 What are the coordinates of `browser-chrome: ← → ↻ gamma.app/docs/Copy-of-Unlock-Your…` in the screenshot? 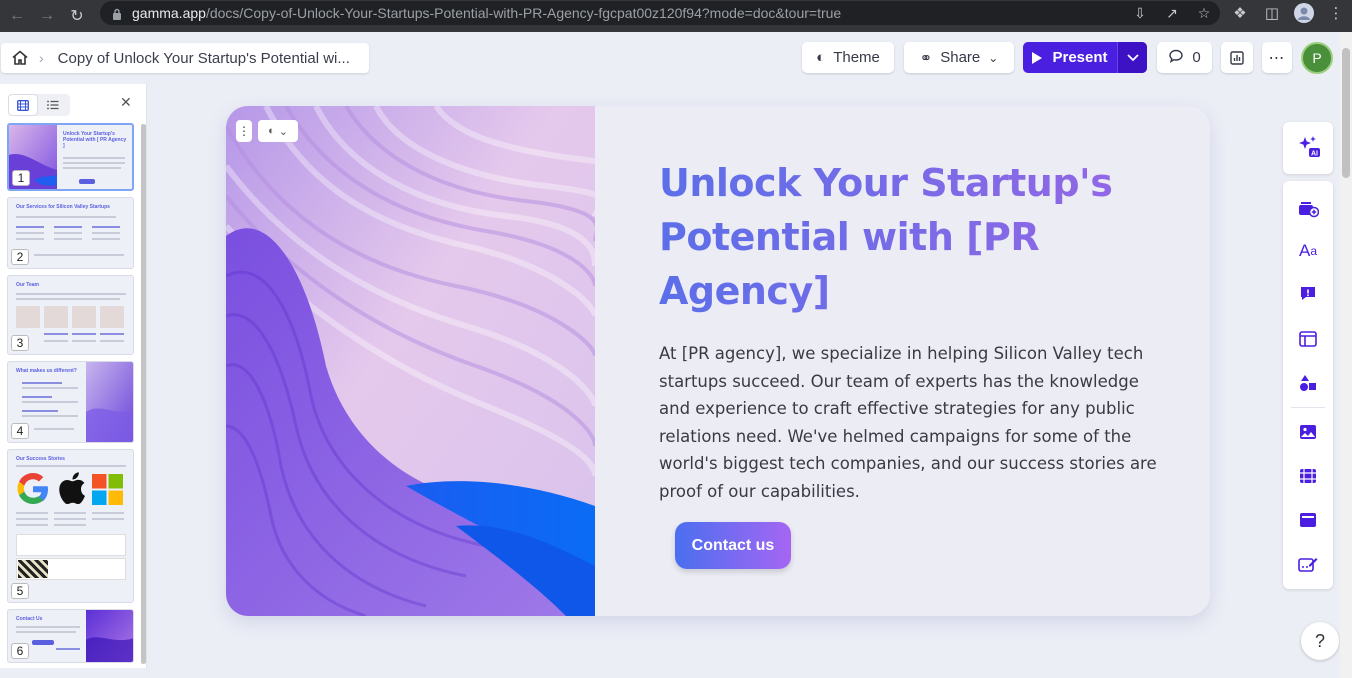 It's located at (676, 16).